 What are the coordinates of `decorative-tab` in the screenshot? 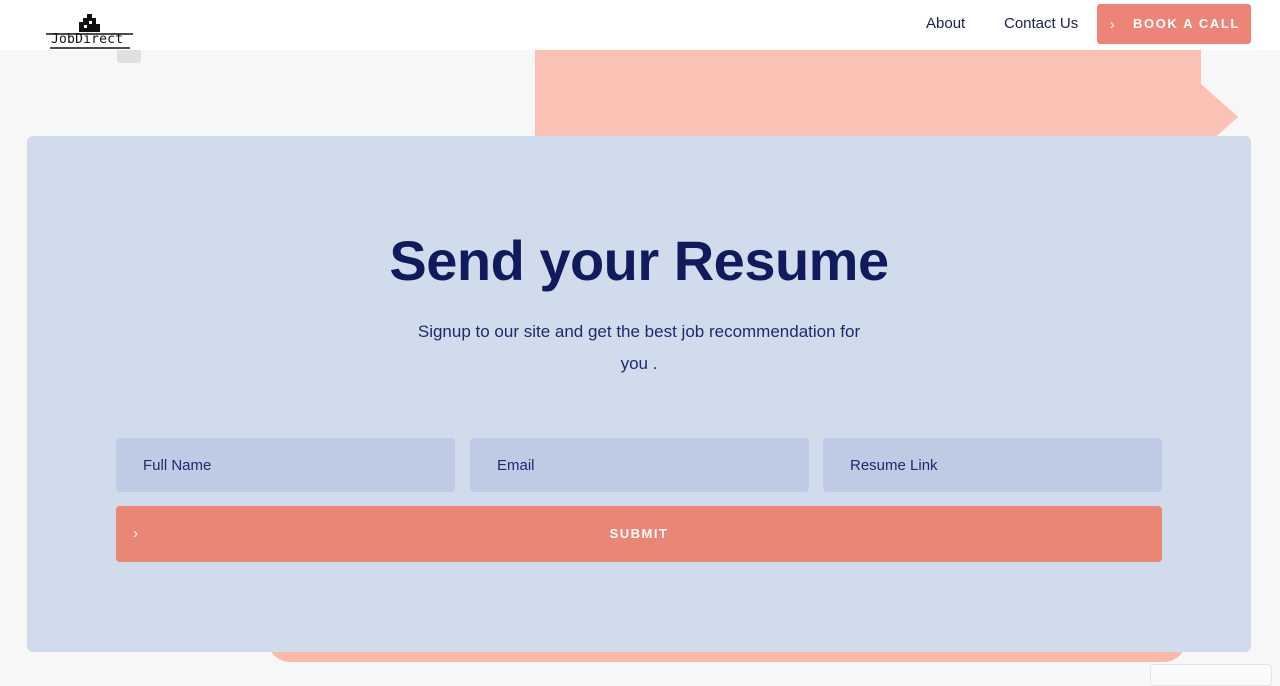 It's located at (129, 56).